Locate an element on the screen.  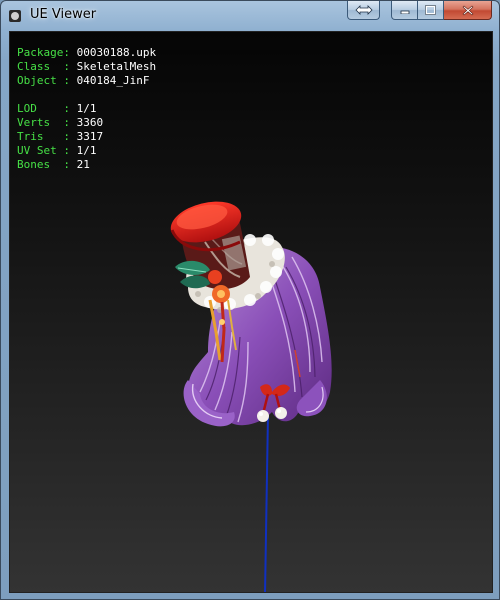
info-row-bones: Bones : 21 is located at coordinates (53, 164).